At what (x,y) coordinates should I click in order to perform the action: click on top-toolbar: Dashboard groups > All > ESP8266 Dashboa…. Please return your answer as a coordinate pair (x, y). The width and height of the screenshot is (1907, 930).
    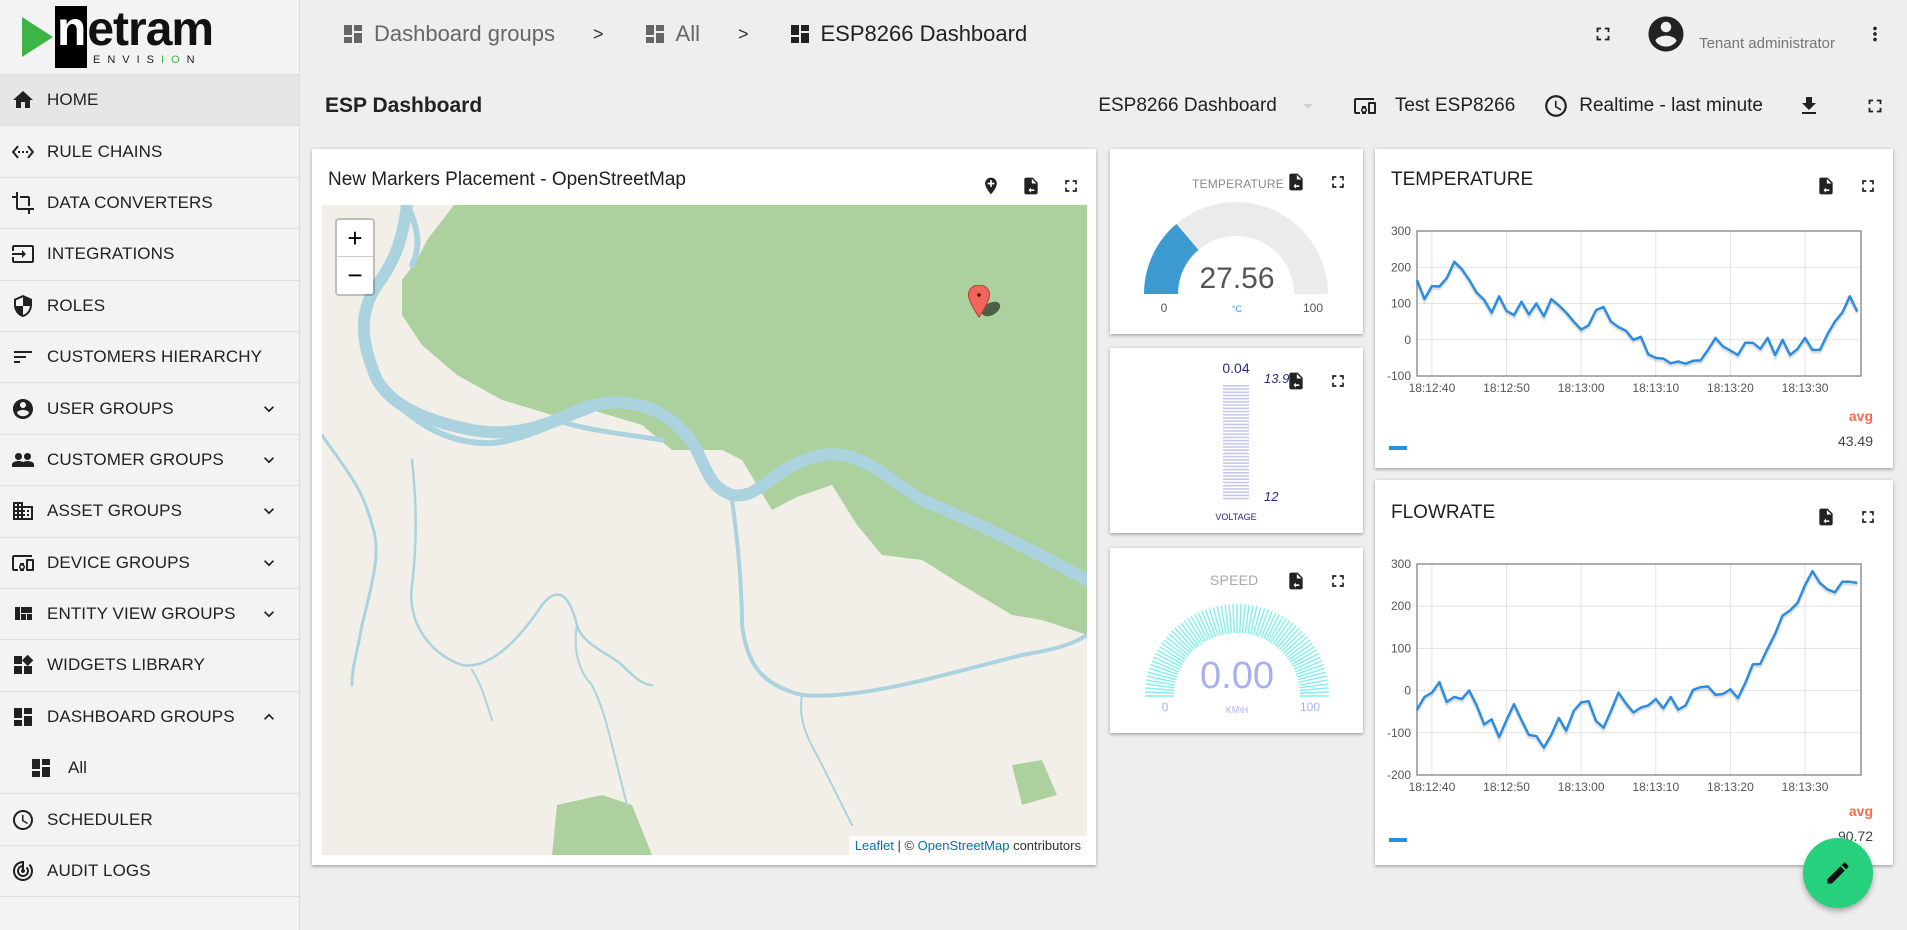
    Looking at the image, I should click on (1103, 34).